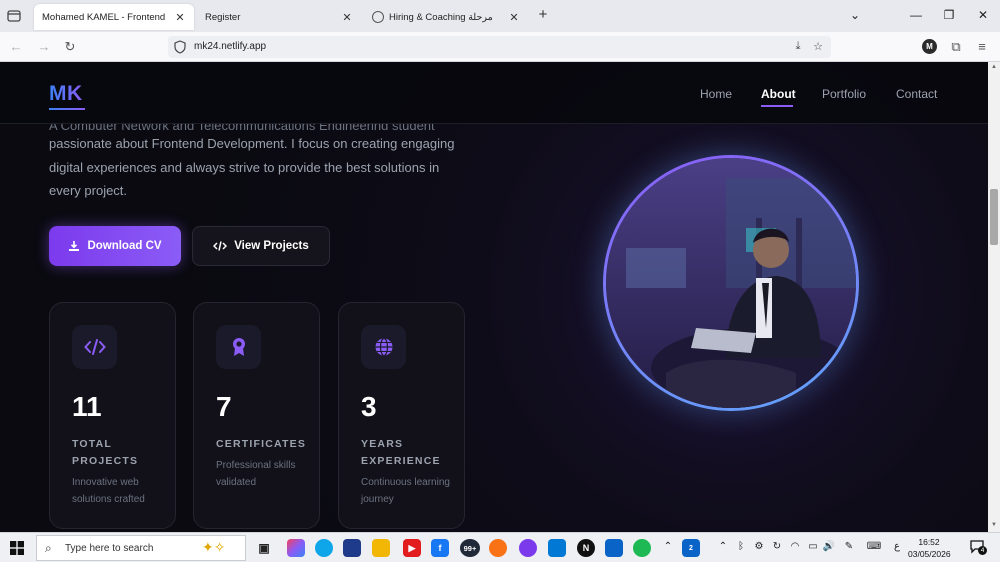  What do you see at coordinates (214, 547) in the screenshot?
I see `sparkle-icon: ✦✧` at bounding box center [214, 547].